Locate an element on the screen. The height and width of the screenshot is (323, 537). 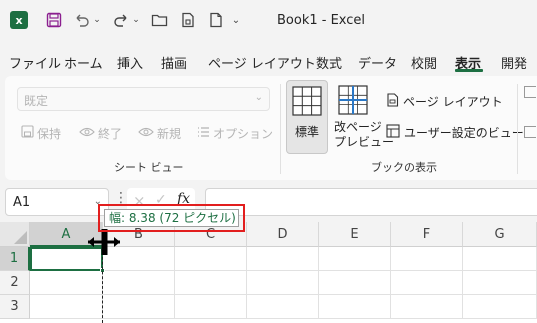
normal-view-icon is located at coordinates (307, 101).